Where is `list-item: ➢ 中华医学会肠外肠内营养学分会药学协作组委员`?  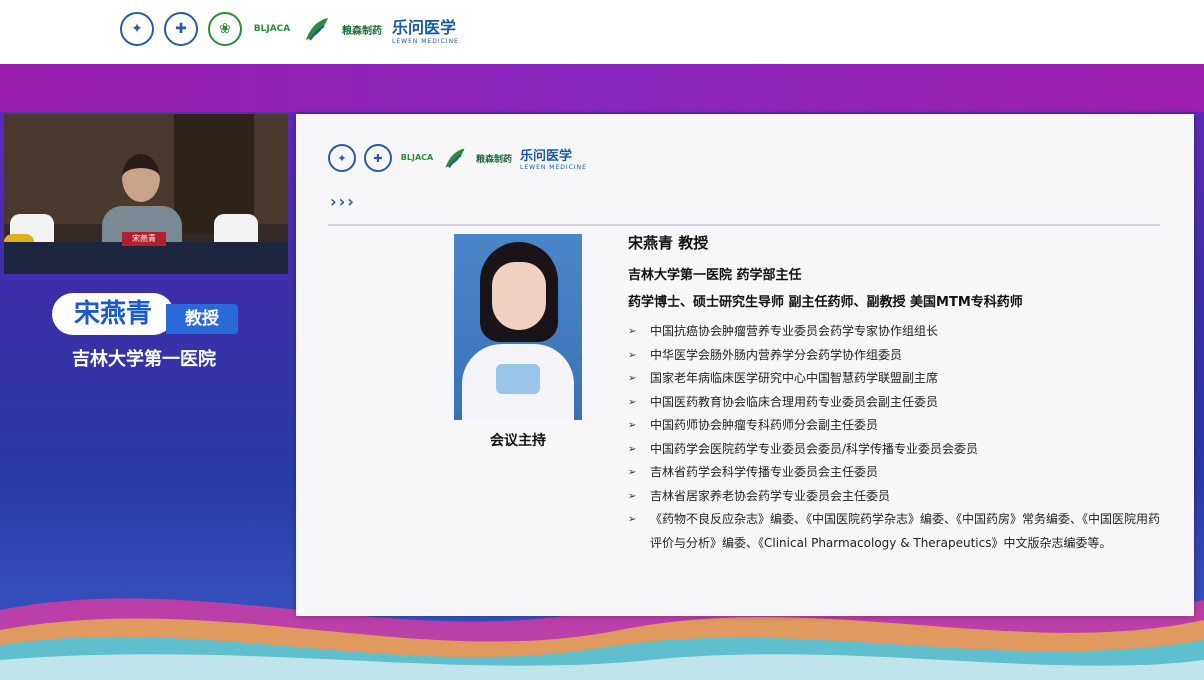 list-item: ➢ 中华医学会肠外肠内营养学分会药学协作组委员 is located at coordinates (898, 356).